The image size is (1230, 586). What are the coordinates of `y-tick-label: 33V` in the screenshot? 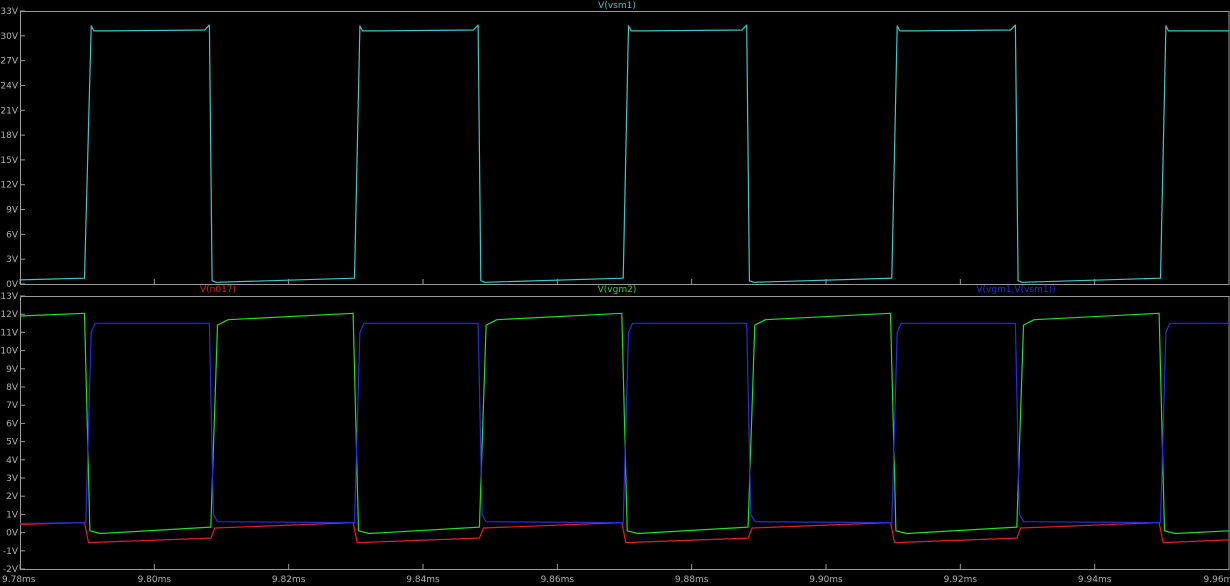 It's located at (9, 12).